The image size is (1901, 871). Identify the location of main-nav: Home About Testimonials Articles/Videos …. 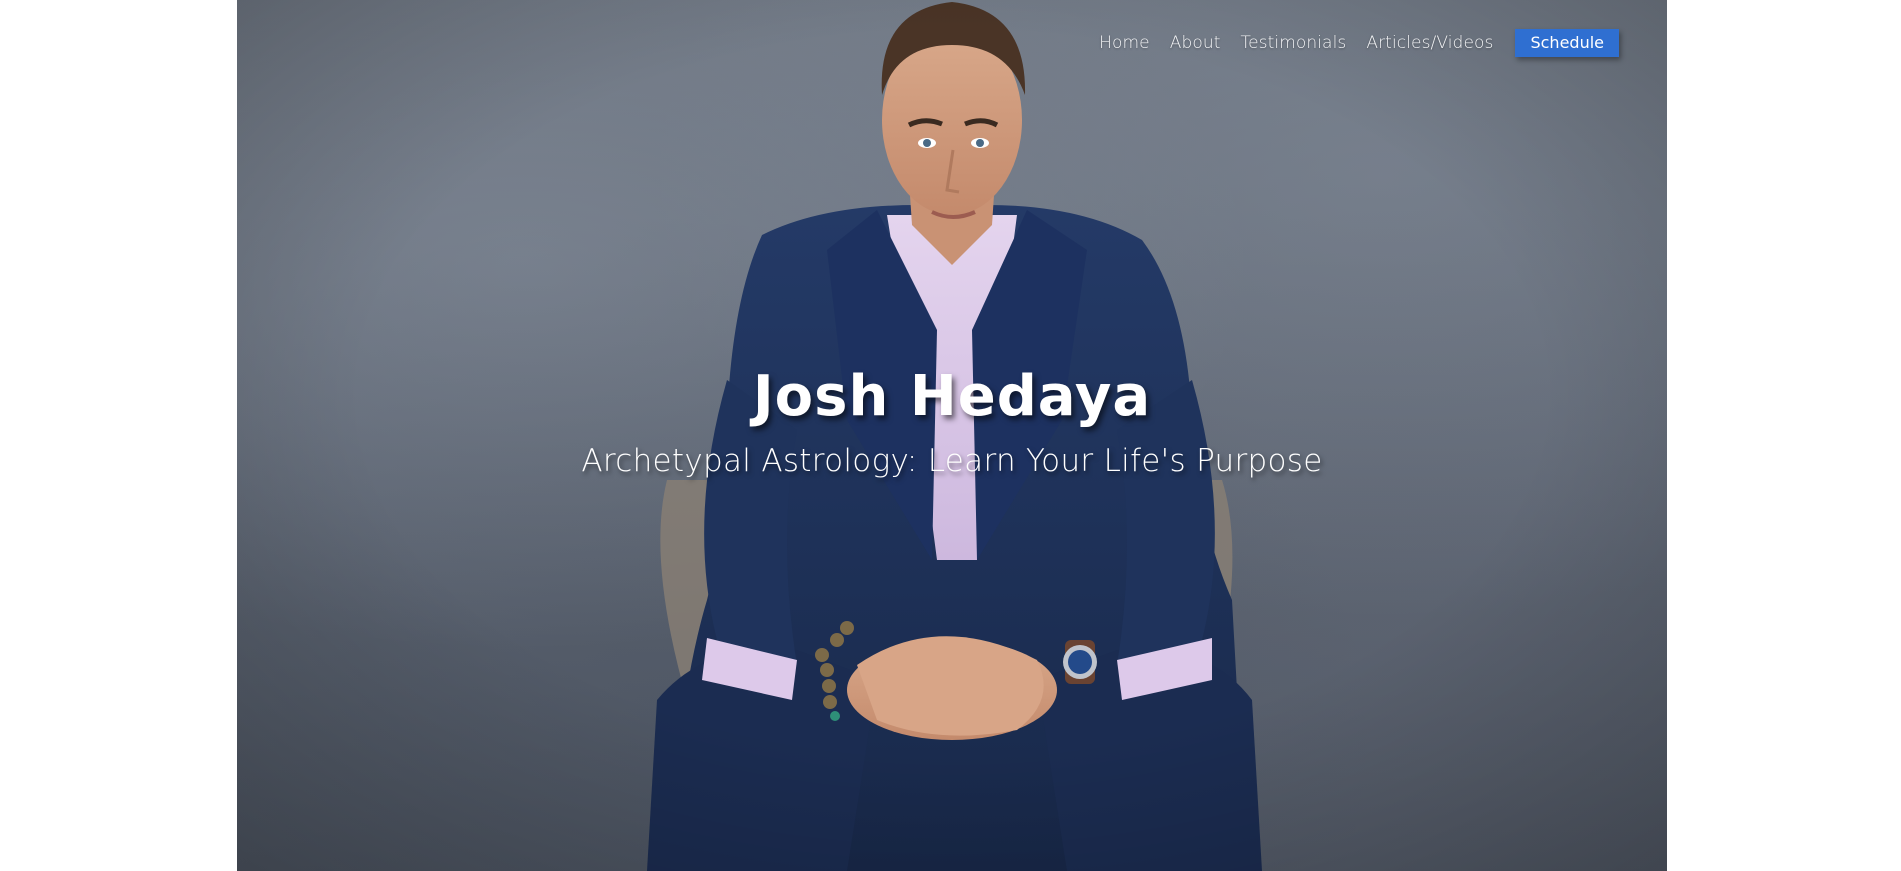
(1359, 43).